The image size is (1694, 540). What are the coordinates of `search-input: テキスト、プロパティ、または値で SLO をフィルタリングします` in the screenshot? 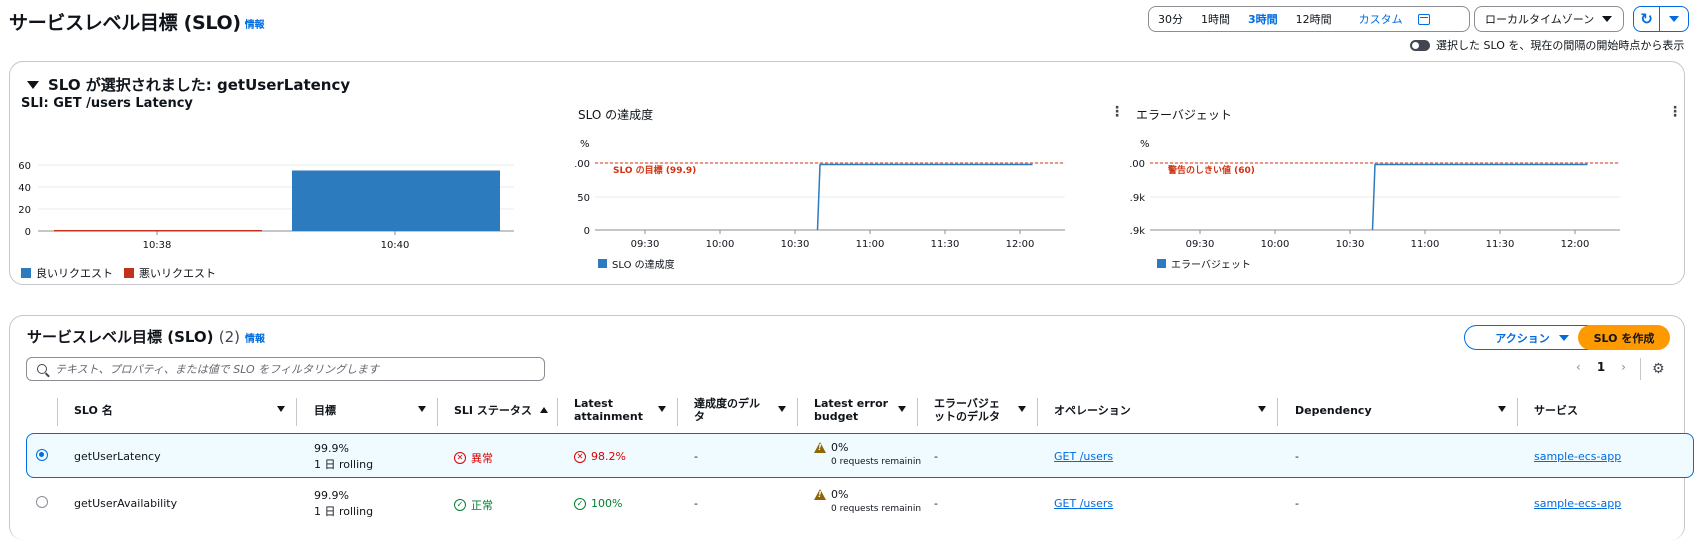 It's located at (285, 369).